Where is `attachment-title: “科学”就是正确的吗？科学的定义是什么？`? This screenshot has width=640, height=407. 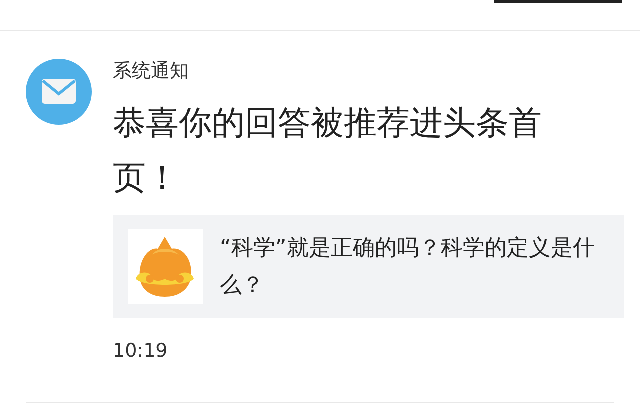
attachment-title: “科学”就是正确的吗？科学的定义是什么？ is located at coordinates (408, 267).